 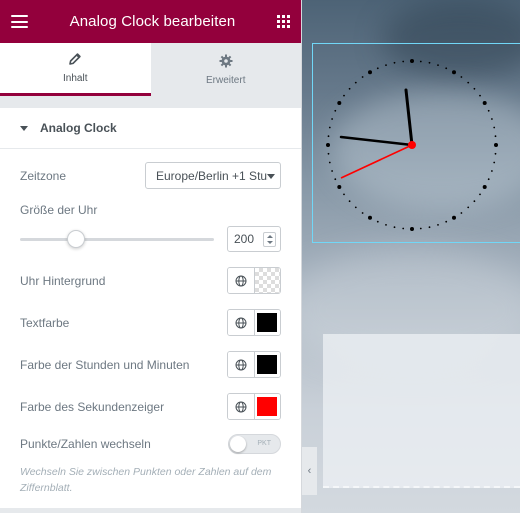 What do you see at coordinates (75, 69) in the screenshot?
I see `tab-content: Inhalt` at bounding box center [75, 69].